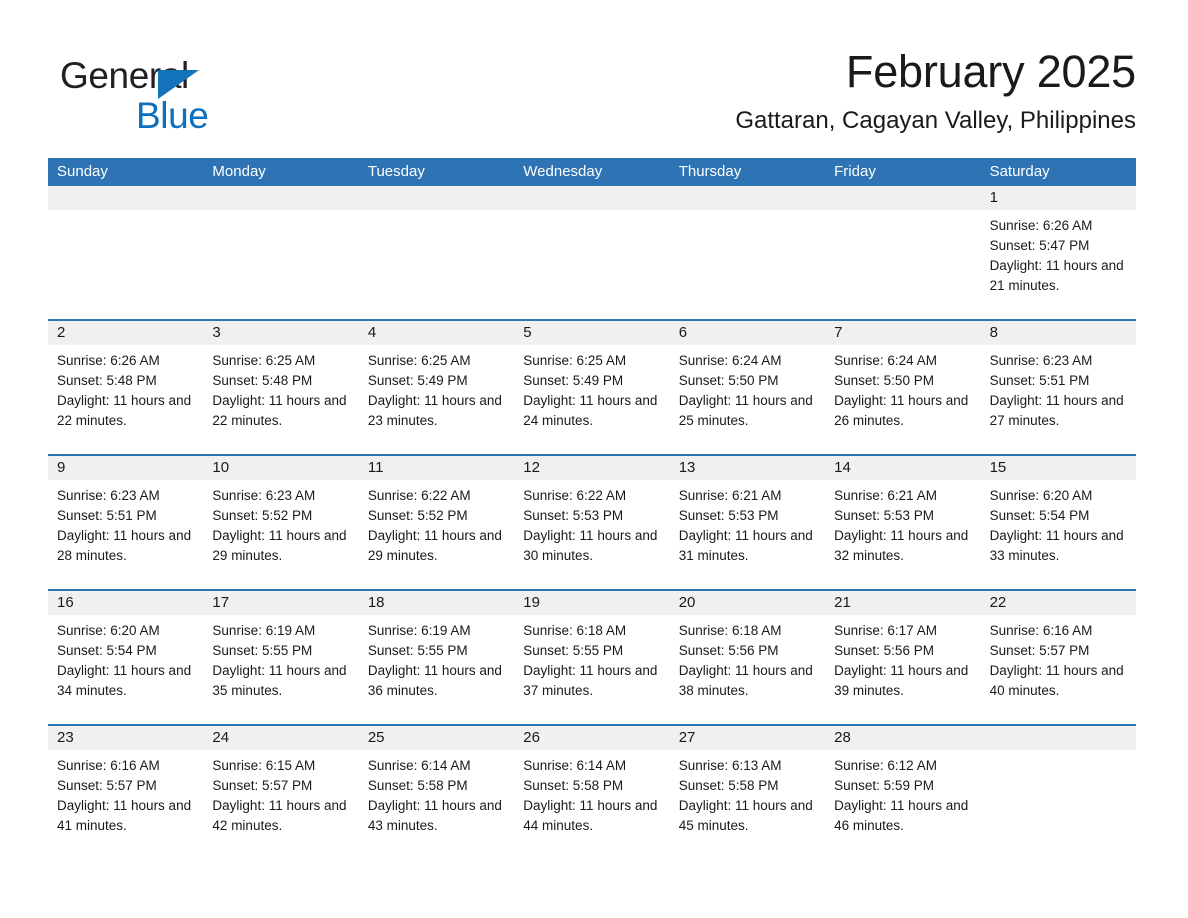 This screenshot has width=1188, height=918. What do you see at coordinates (126, 603) in the screenshot?
I see `day-number: 16` at bounding box center [126, 603].